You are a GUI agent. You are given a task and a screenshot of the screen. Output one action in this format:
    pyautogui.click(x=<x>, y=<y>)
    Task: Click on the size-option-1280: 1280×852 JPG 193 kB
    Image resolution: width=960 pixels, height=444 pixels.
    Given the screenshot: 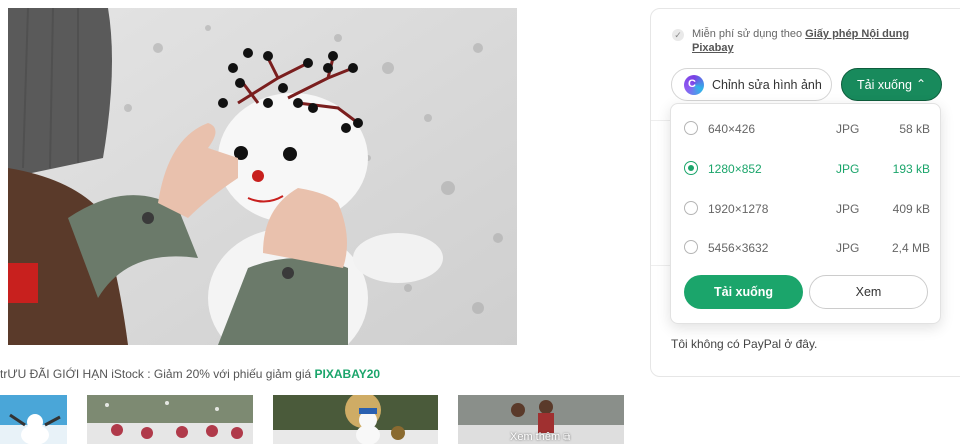 What is the action you would take?
    pyautogui.click(x=806, y=169)
    